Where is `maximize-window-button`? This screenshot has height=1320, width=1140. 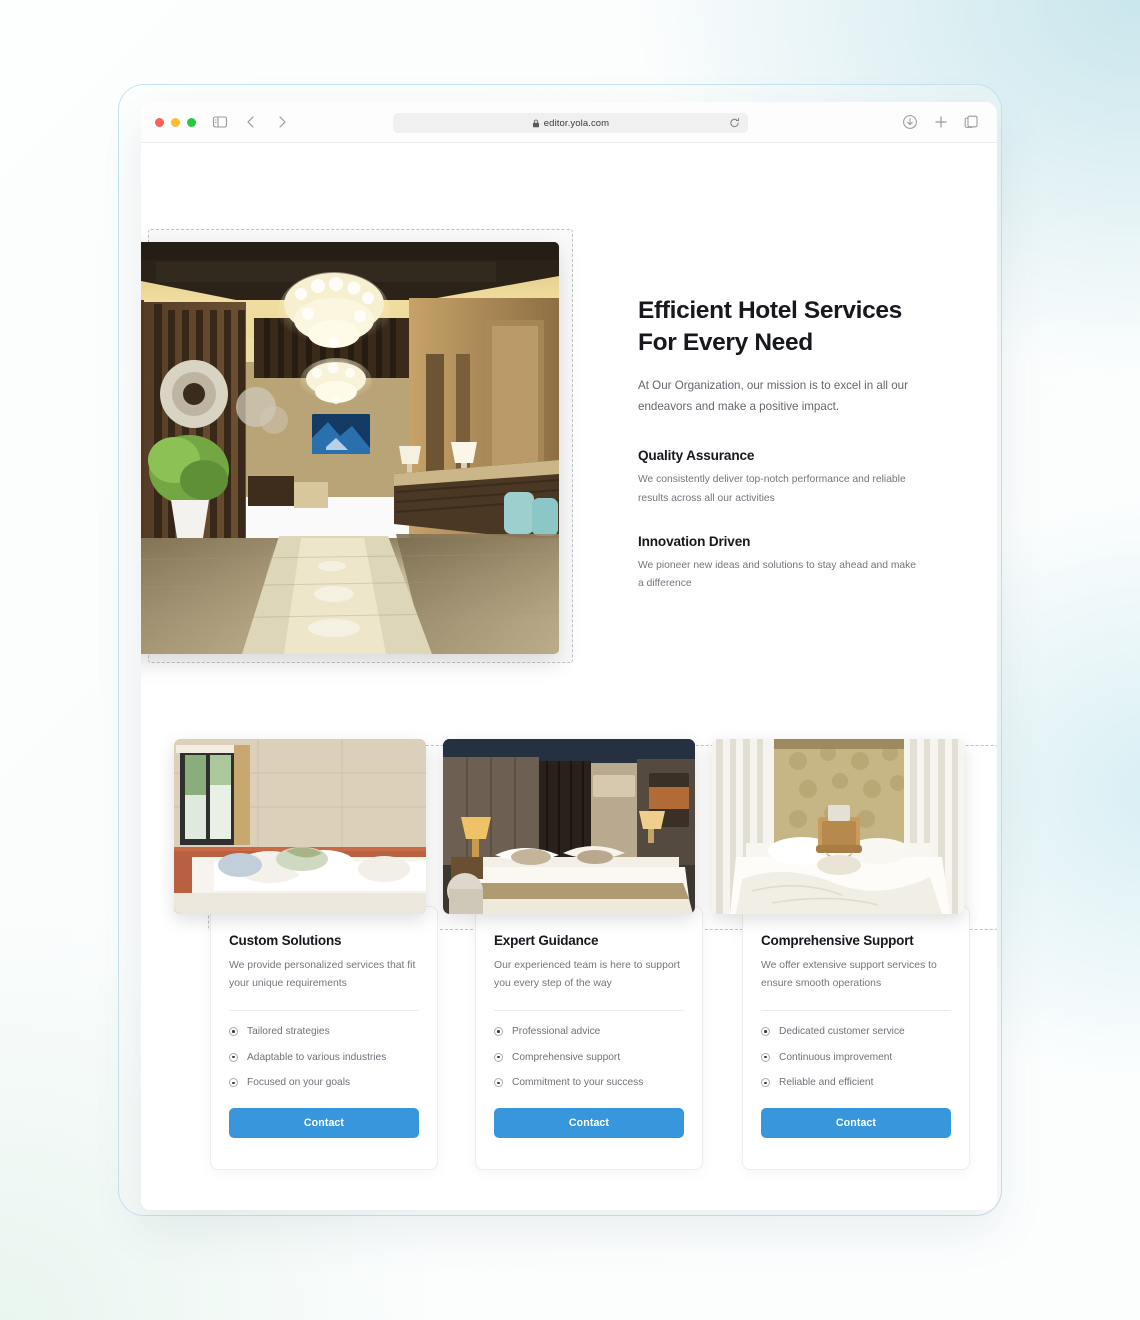
maximize-window-button is located at coordinates (191, 122).